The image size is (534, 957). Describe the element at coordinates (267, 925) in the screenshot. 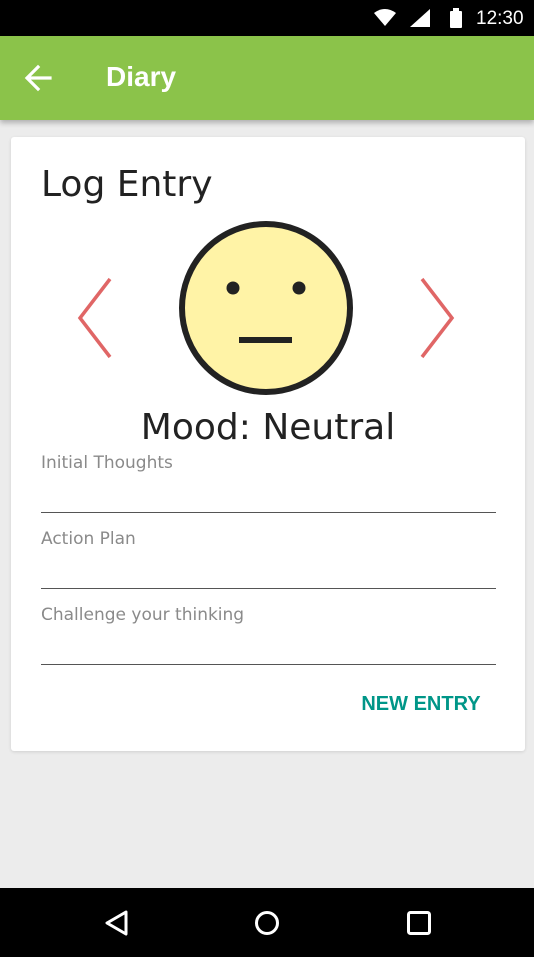

I see `home-circle-icon` at that location.